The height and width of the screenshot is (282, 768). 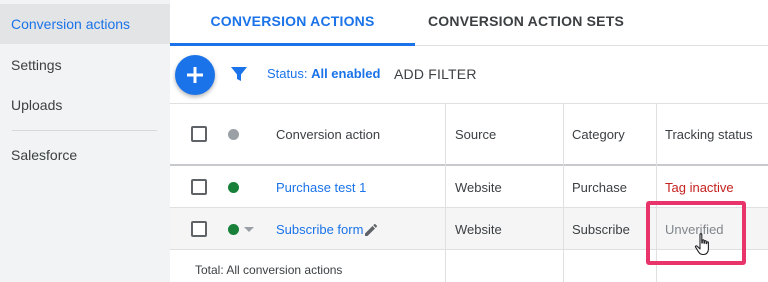 What do you see at coordinates (701, 244) in the screenshot?
I see `hand-cursor-icon` at bounding box center [701, 244].